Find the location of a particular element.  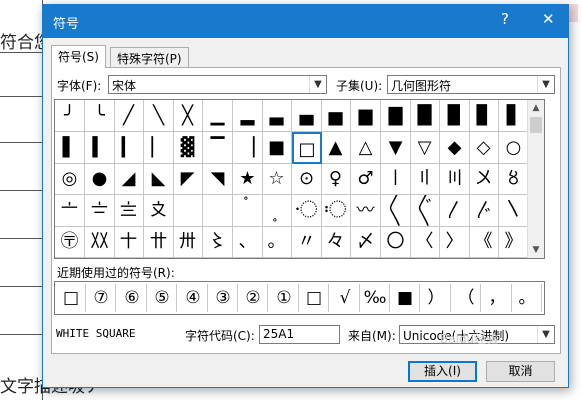

symbol-cell: 〩 is located at coordinates (159, 211).